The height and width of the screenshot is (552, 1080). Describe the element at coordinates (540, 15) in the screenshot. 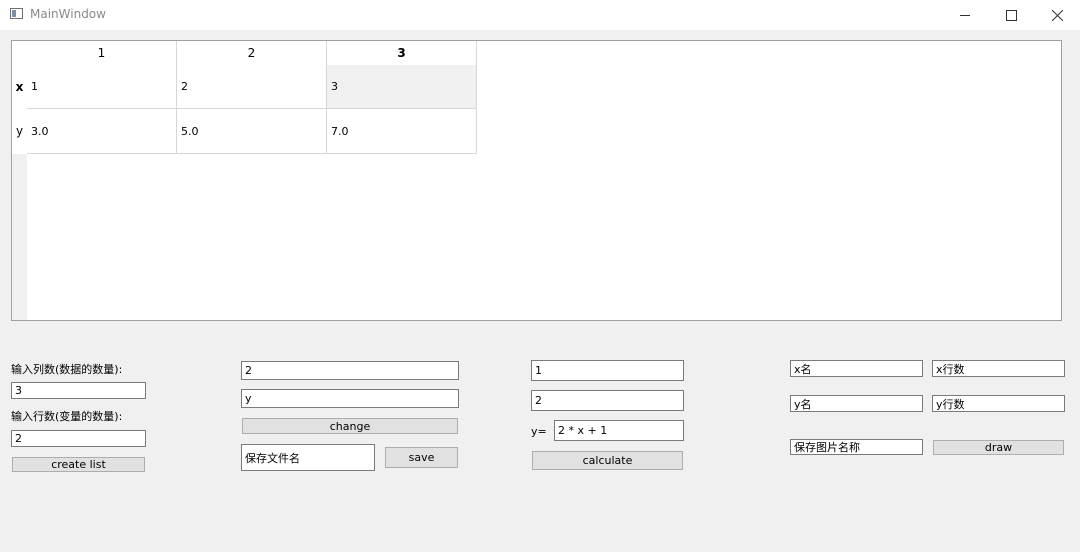

I see `title-bar: MainWindow` at that location.